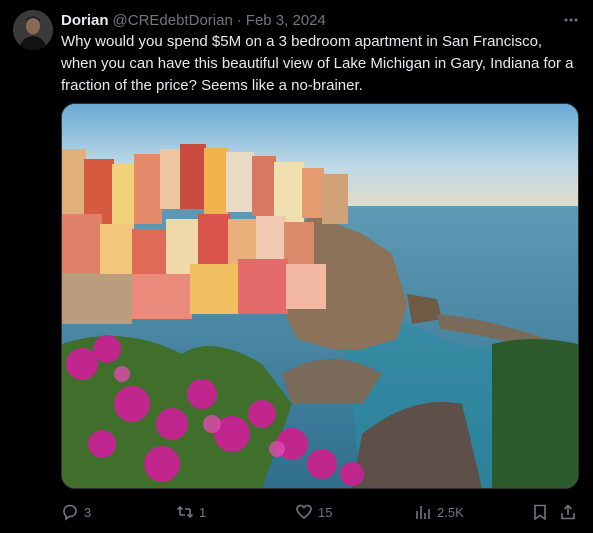 The image size is (593, 533). I want to click on repost-icon, so click(185, 512).